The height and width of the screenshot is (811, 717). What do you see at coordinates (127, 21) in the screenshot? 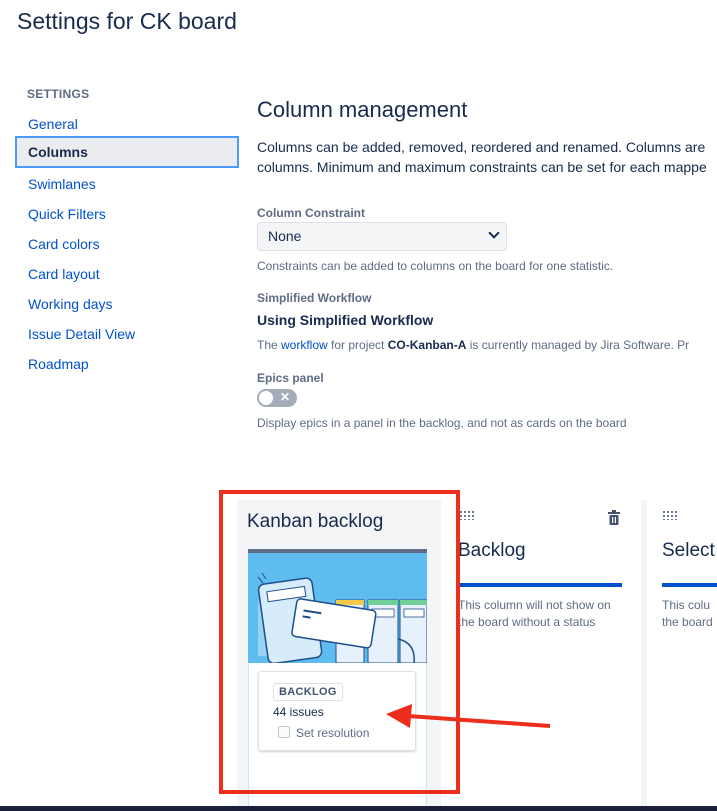
I see `page-title: Settings for CK board` at bounding box center [127, 21].